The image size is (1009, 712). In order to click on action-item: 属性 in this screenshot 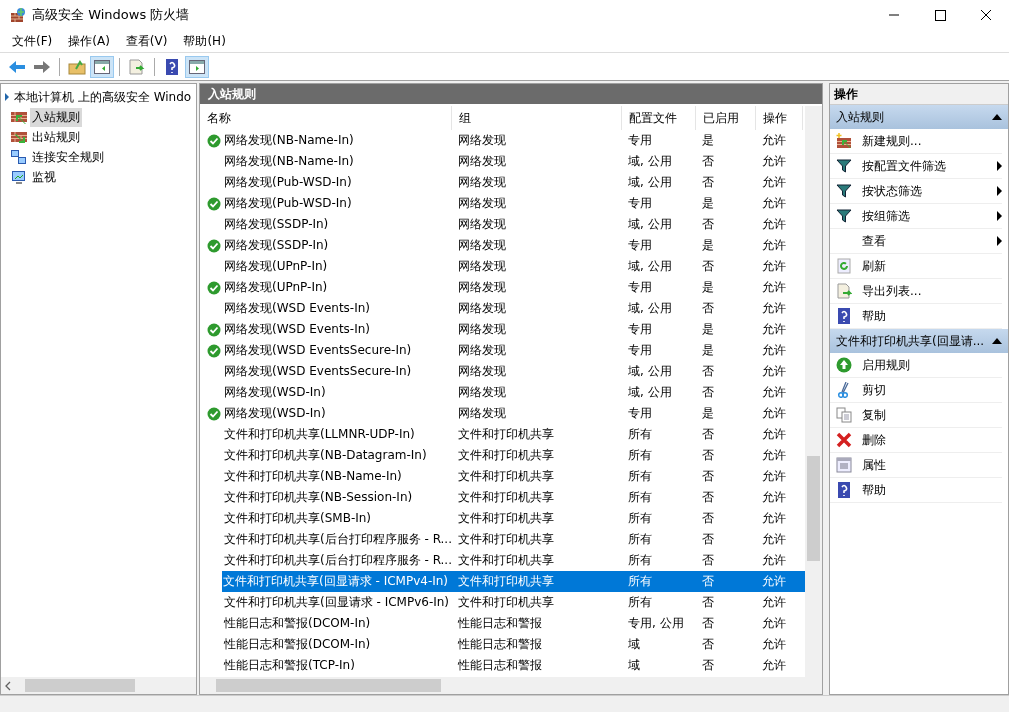, I will do `click(874, 465)`.